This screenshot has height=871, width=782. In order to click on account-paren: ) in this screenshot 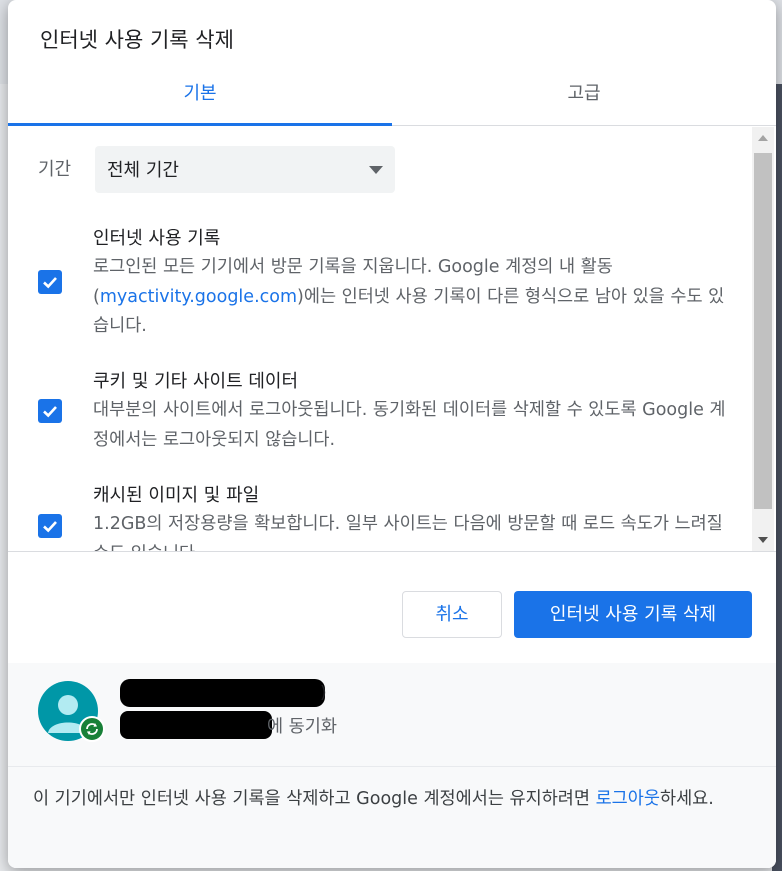, I will do `click(323, 693)`.